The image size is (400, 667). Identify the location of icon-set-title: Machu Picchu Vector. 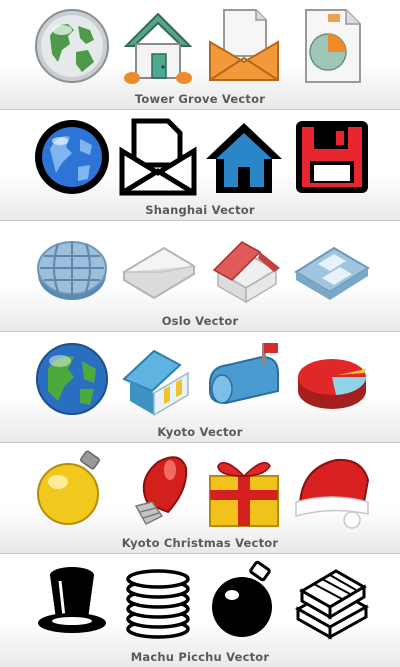
(200, 657).